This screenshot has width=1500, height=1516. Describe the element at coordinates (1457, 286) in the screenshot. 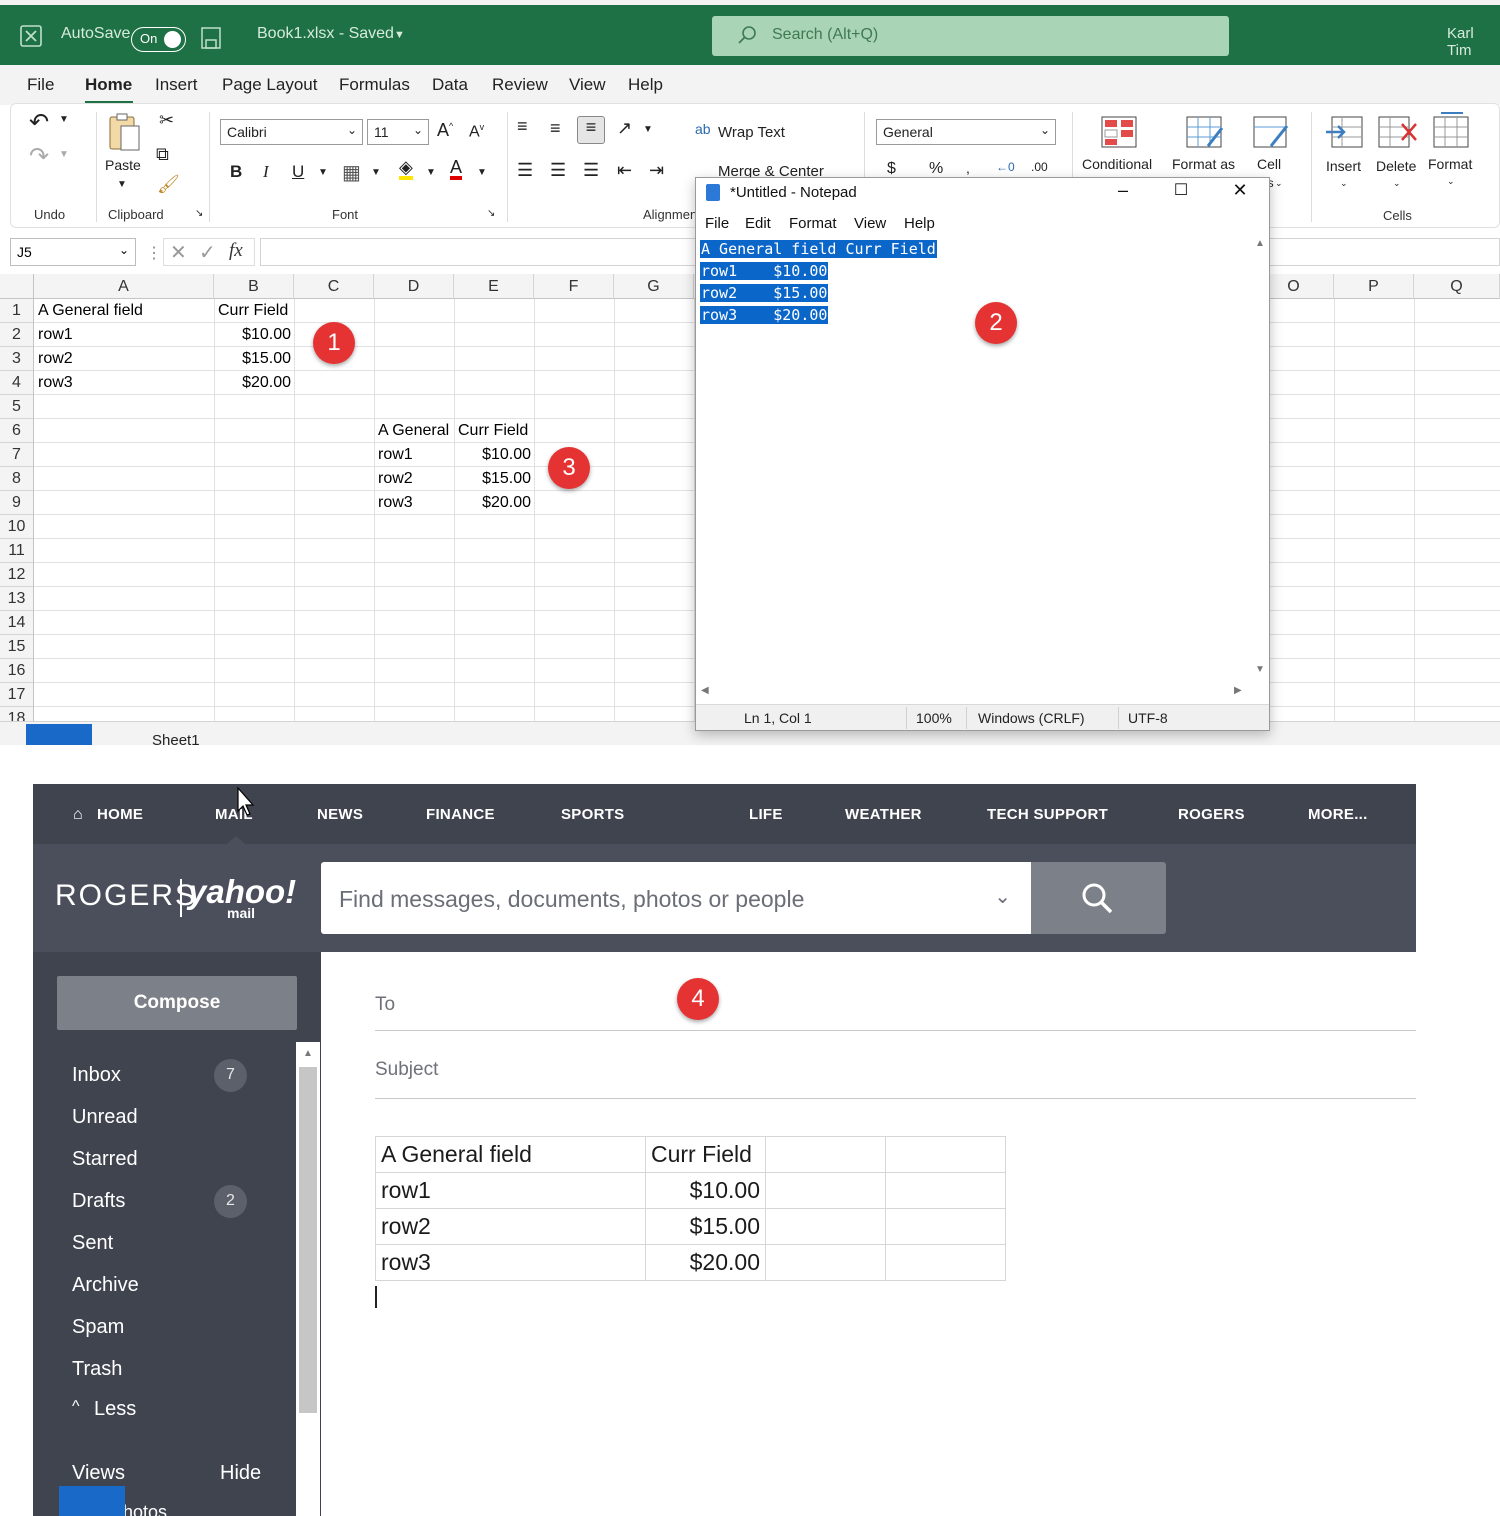

I see `column-header: Q` at that location.